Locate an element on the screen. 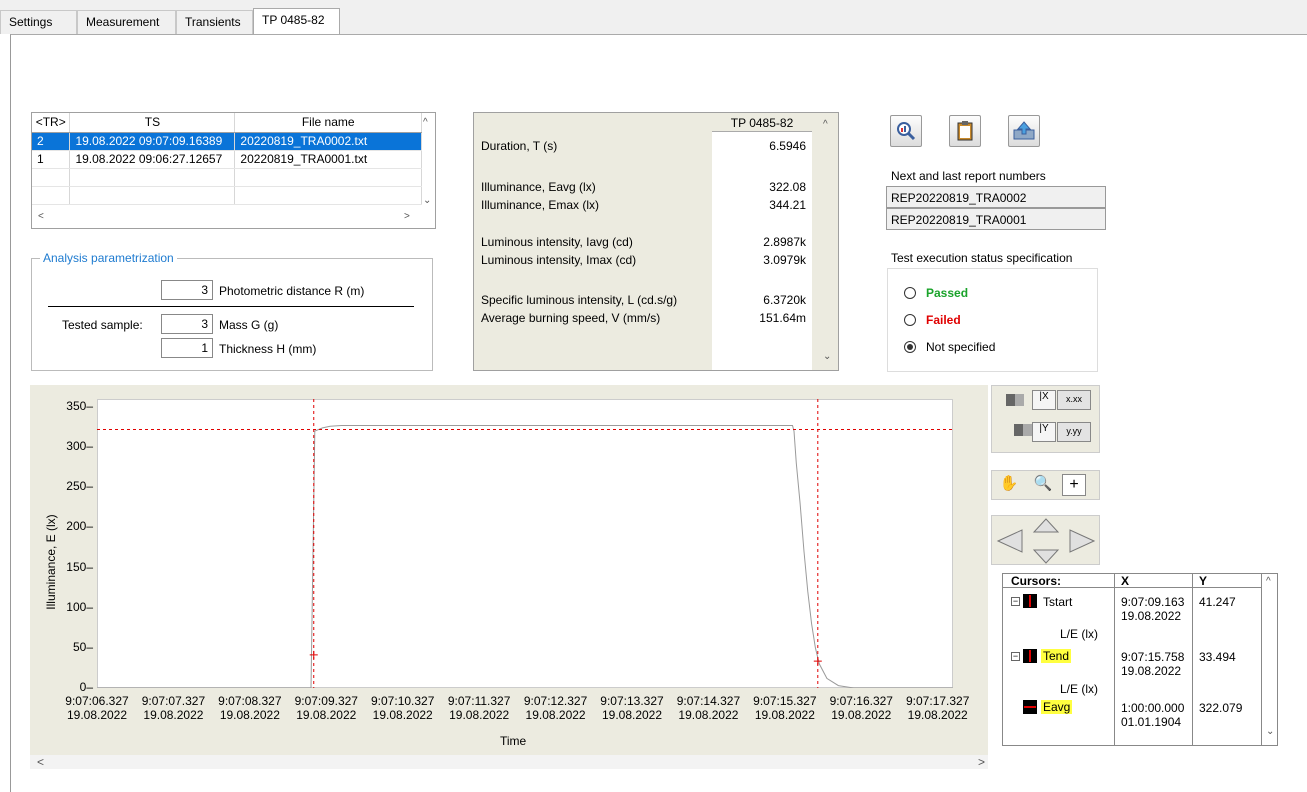 The height and width of the screenshot is (792, 1307). x-format-button: x.xx is located at coordinates (1074, 400).